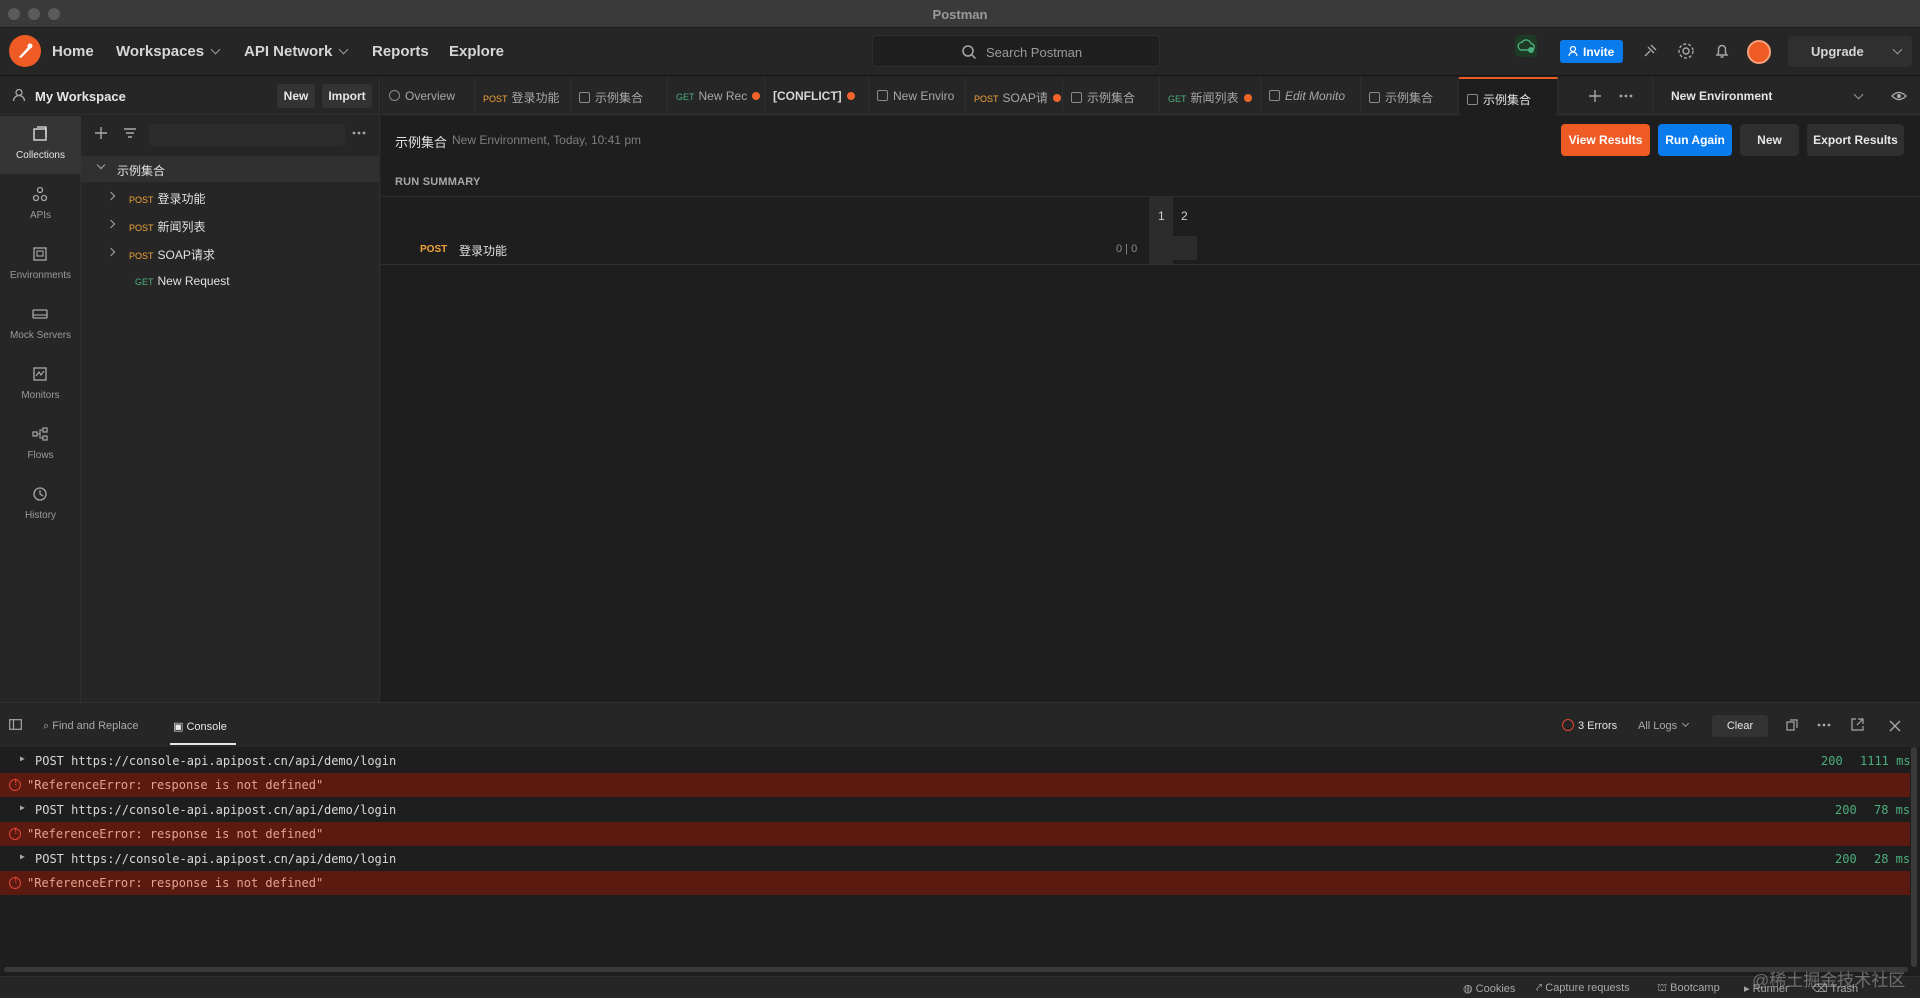  Describe the element at coordinates (960, 14) in the screenshot. I see `title-bar: Postman` at that location.